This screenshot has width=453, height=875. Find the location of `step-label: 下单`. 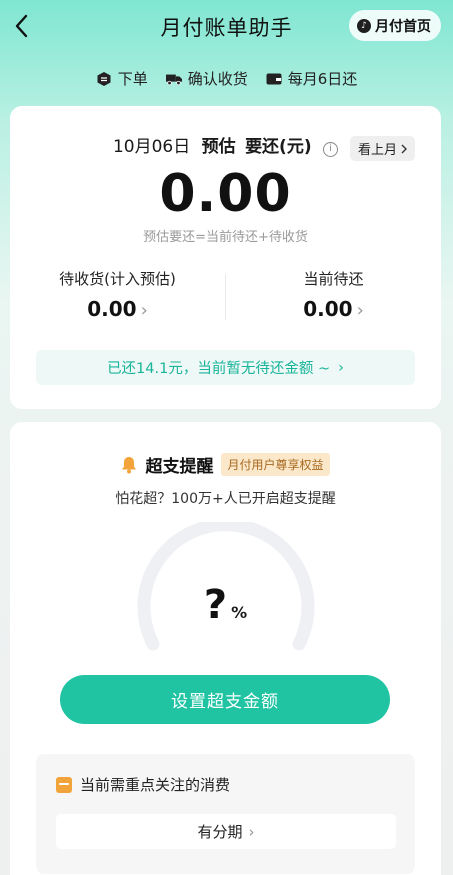

step-label: 下单 is located at coordinates (132, 79).